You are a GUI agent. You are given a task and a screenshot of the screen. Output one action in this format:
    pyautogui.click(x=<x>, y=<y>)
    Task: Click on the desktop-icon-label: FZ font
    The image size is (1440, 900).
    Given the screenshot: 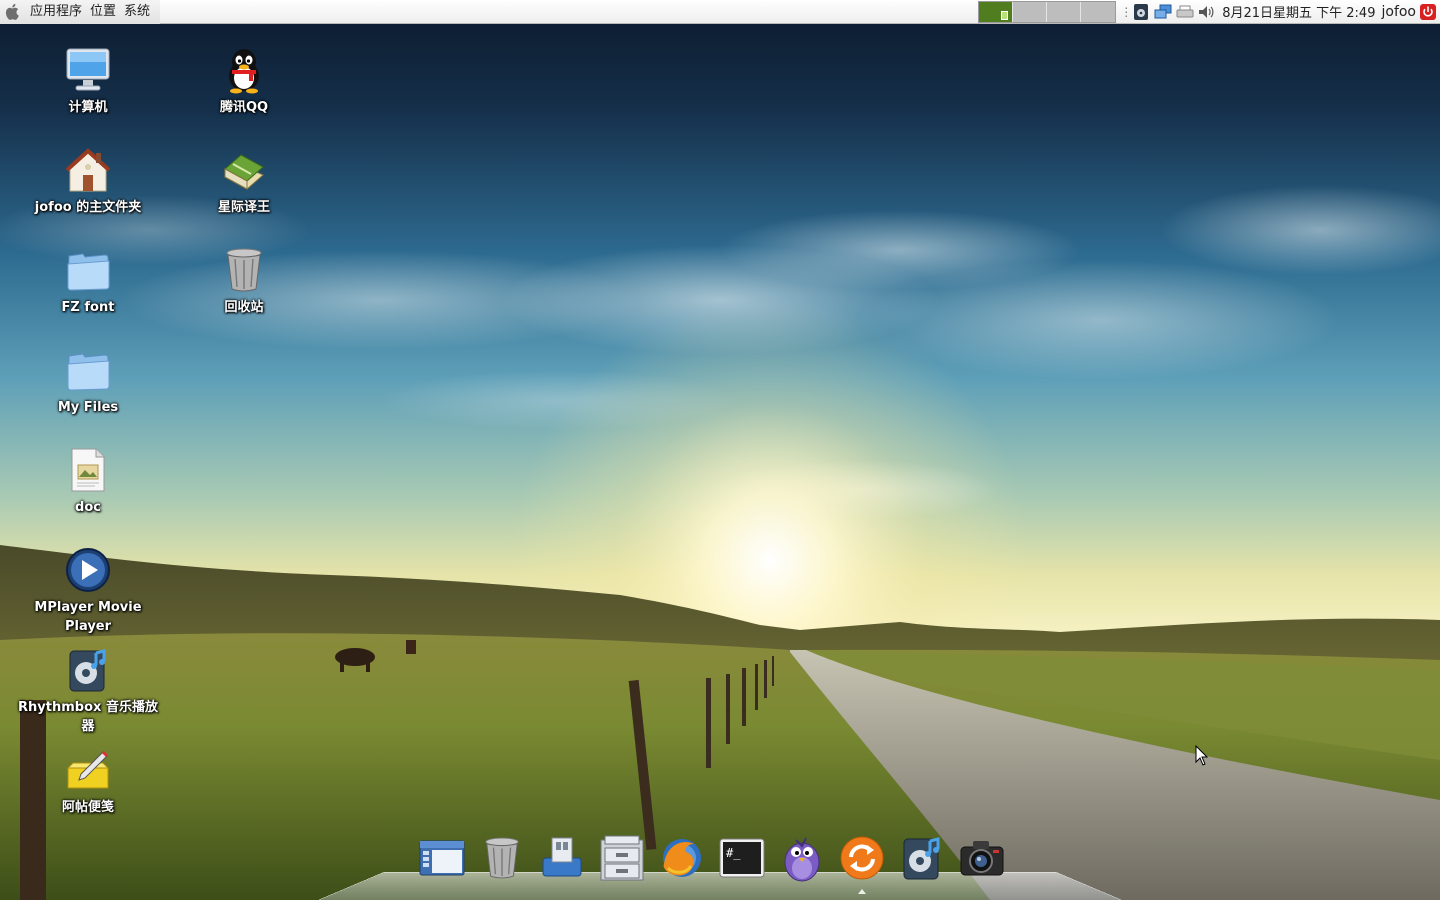 What is the action you would take?
    pyautogui.click(x=88, y=307)
    